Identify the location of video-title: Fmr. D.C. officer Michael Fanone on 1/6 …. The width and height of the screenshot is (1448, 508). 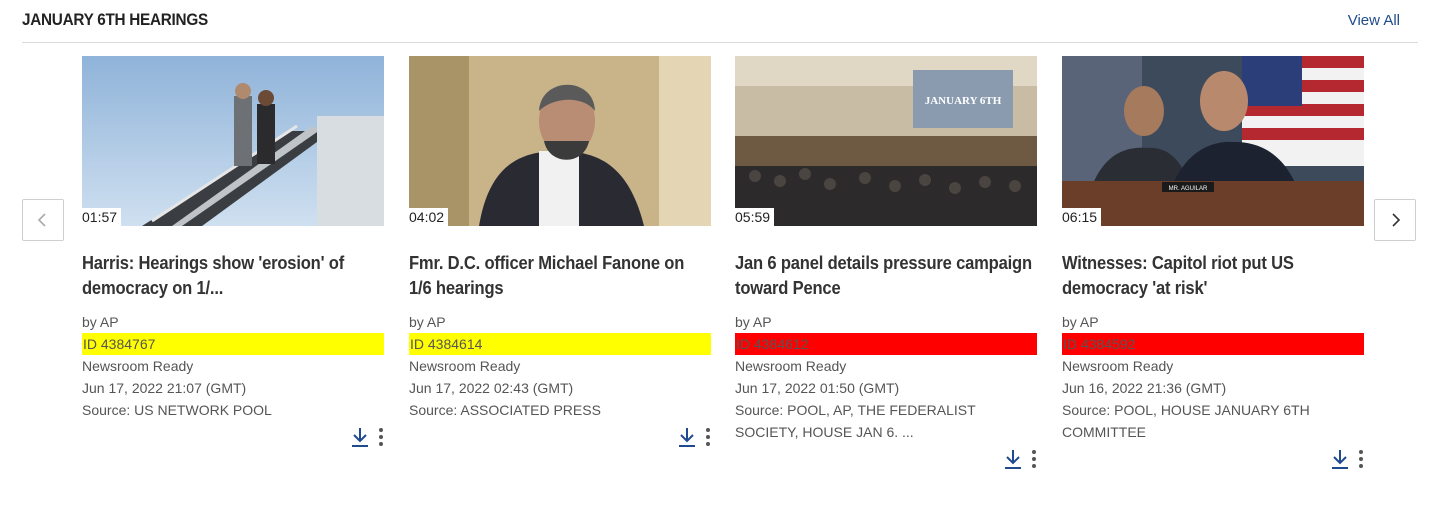
(560, 276).